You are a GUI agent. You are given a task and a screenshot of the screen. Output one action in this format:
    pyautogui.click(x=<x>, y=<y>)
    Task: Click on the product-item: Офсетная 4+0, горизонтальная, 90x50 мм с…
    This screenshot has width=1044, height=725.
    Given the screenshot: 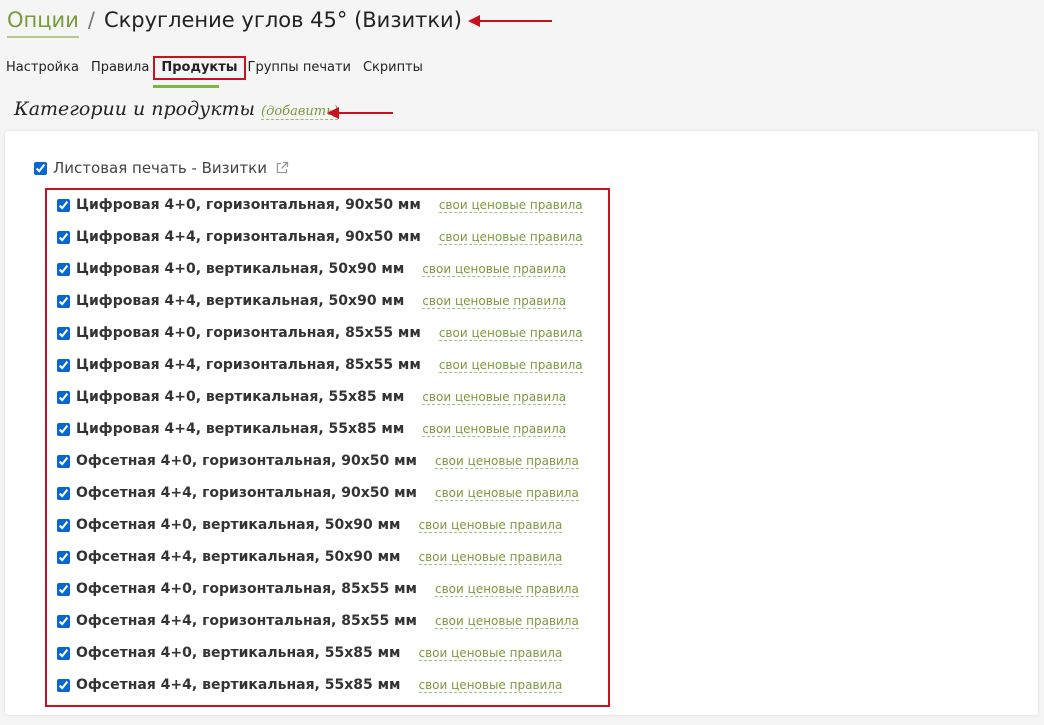 What is the action you would take?
    pyautogui.click(x=318, y=461)
    